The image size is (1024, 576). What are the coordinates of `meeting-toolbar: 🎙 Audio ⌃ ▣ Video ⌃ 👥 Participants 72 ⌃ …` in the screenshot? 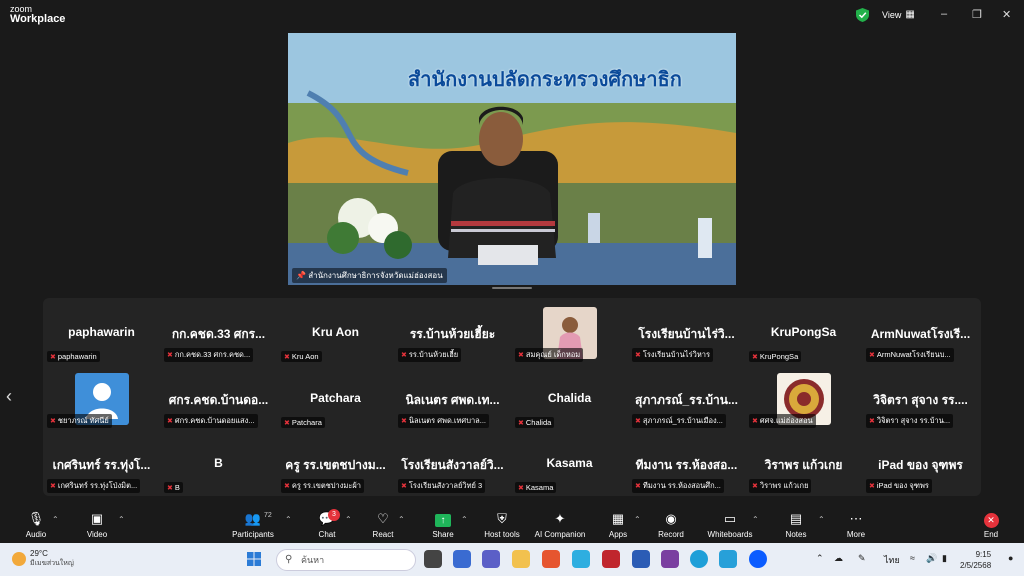 It's located at (512, 524).